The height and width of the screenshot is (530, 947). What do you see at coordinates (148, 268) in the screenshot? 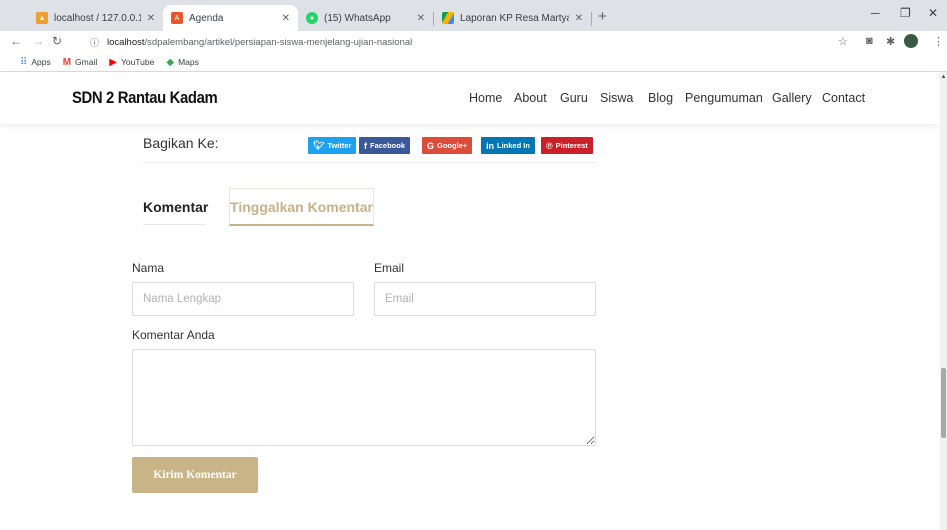
I see `nama-label: Nama` at bounding box center [148, 268].